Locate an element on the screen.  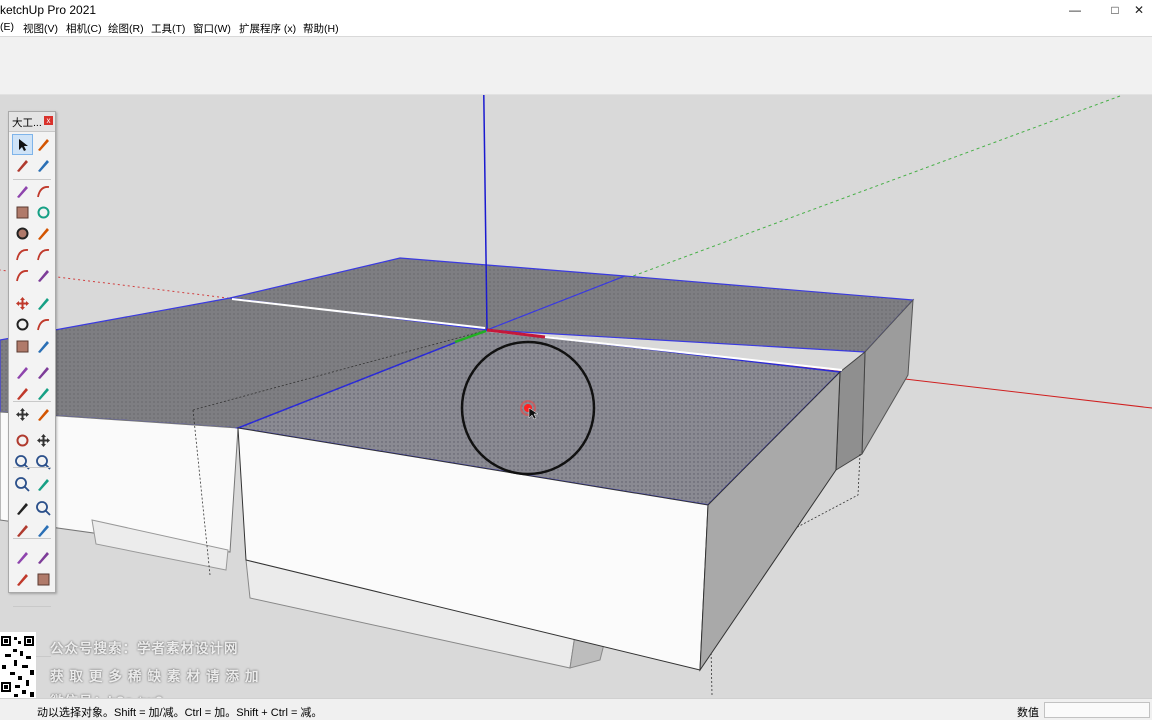
freehand-icon is located at coordinates (43, 192).